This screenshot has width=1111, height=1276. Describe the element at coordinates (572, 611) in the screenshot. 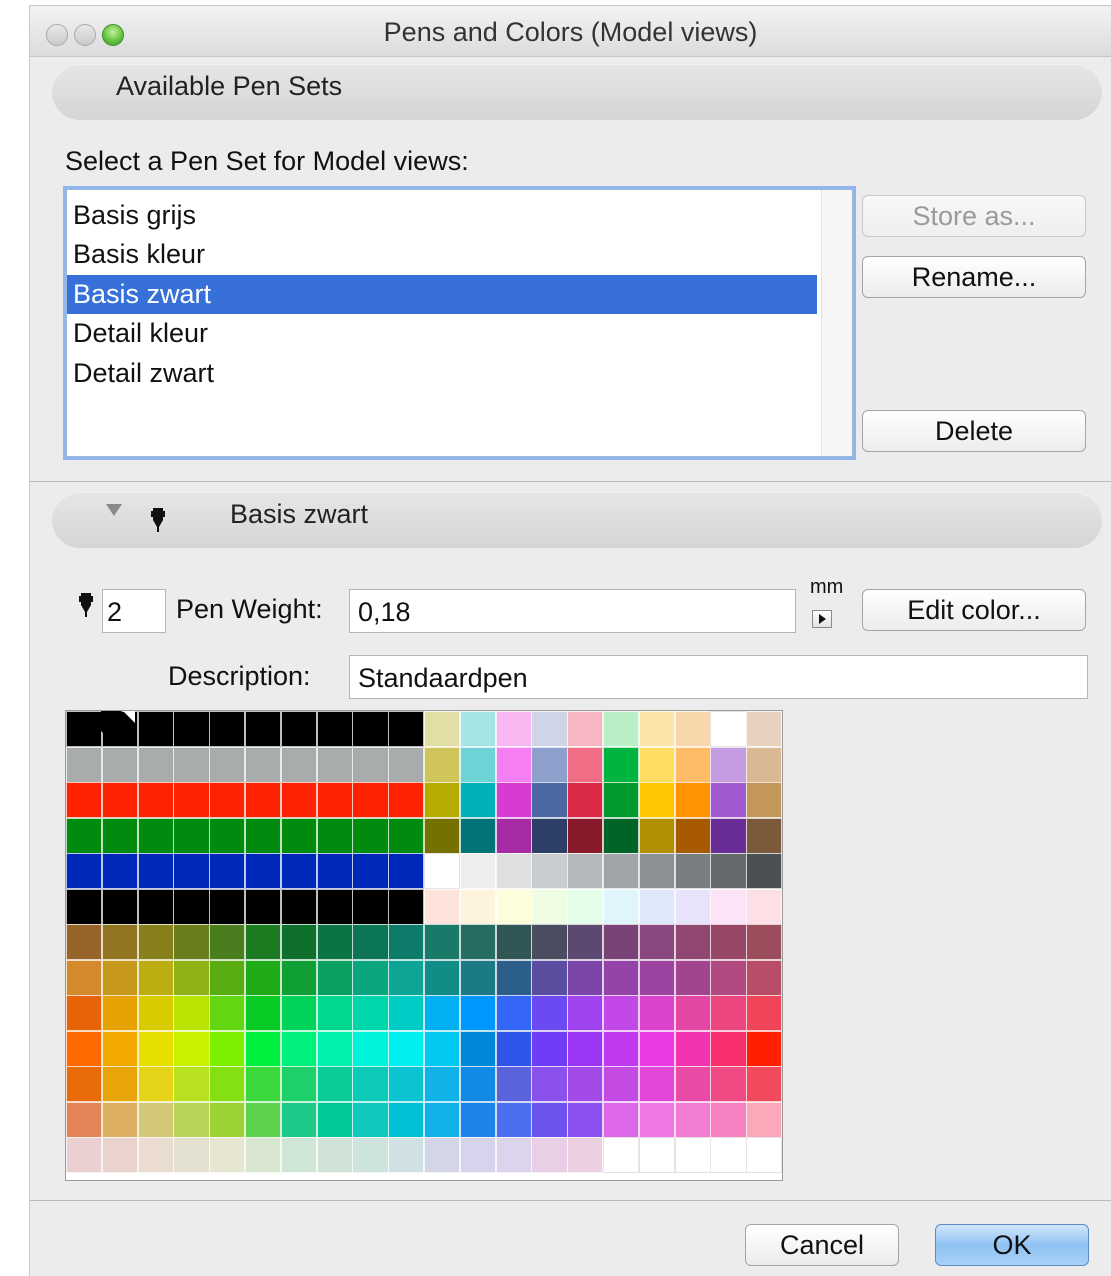

I see `pen-weight-field: 0,18` at that location.